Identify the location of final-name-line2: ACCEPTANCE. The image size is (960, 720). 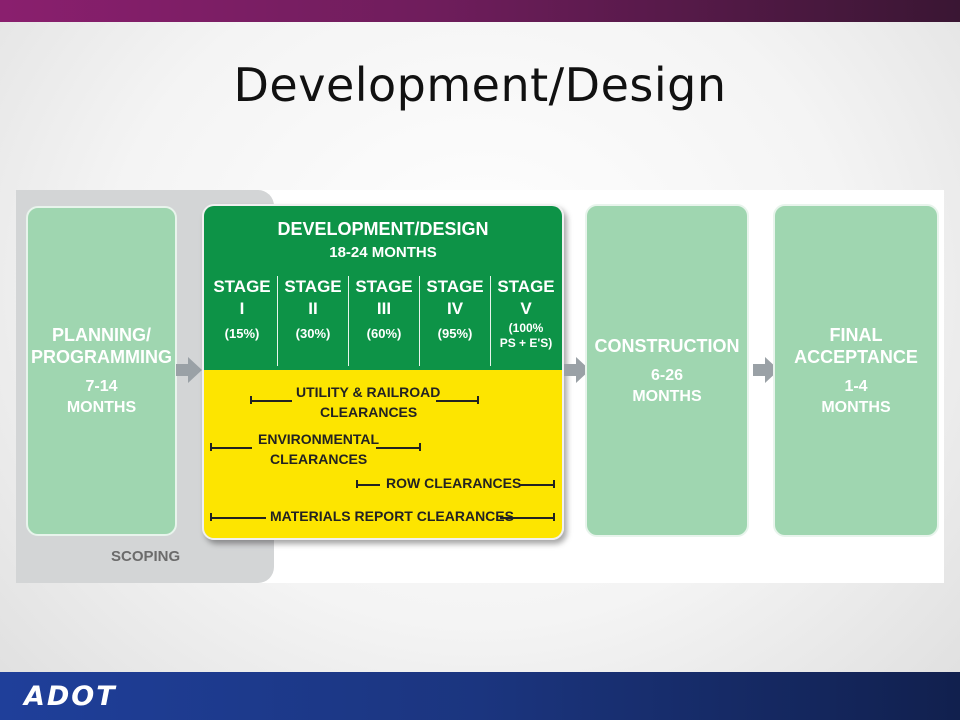
(856, 356).